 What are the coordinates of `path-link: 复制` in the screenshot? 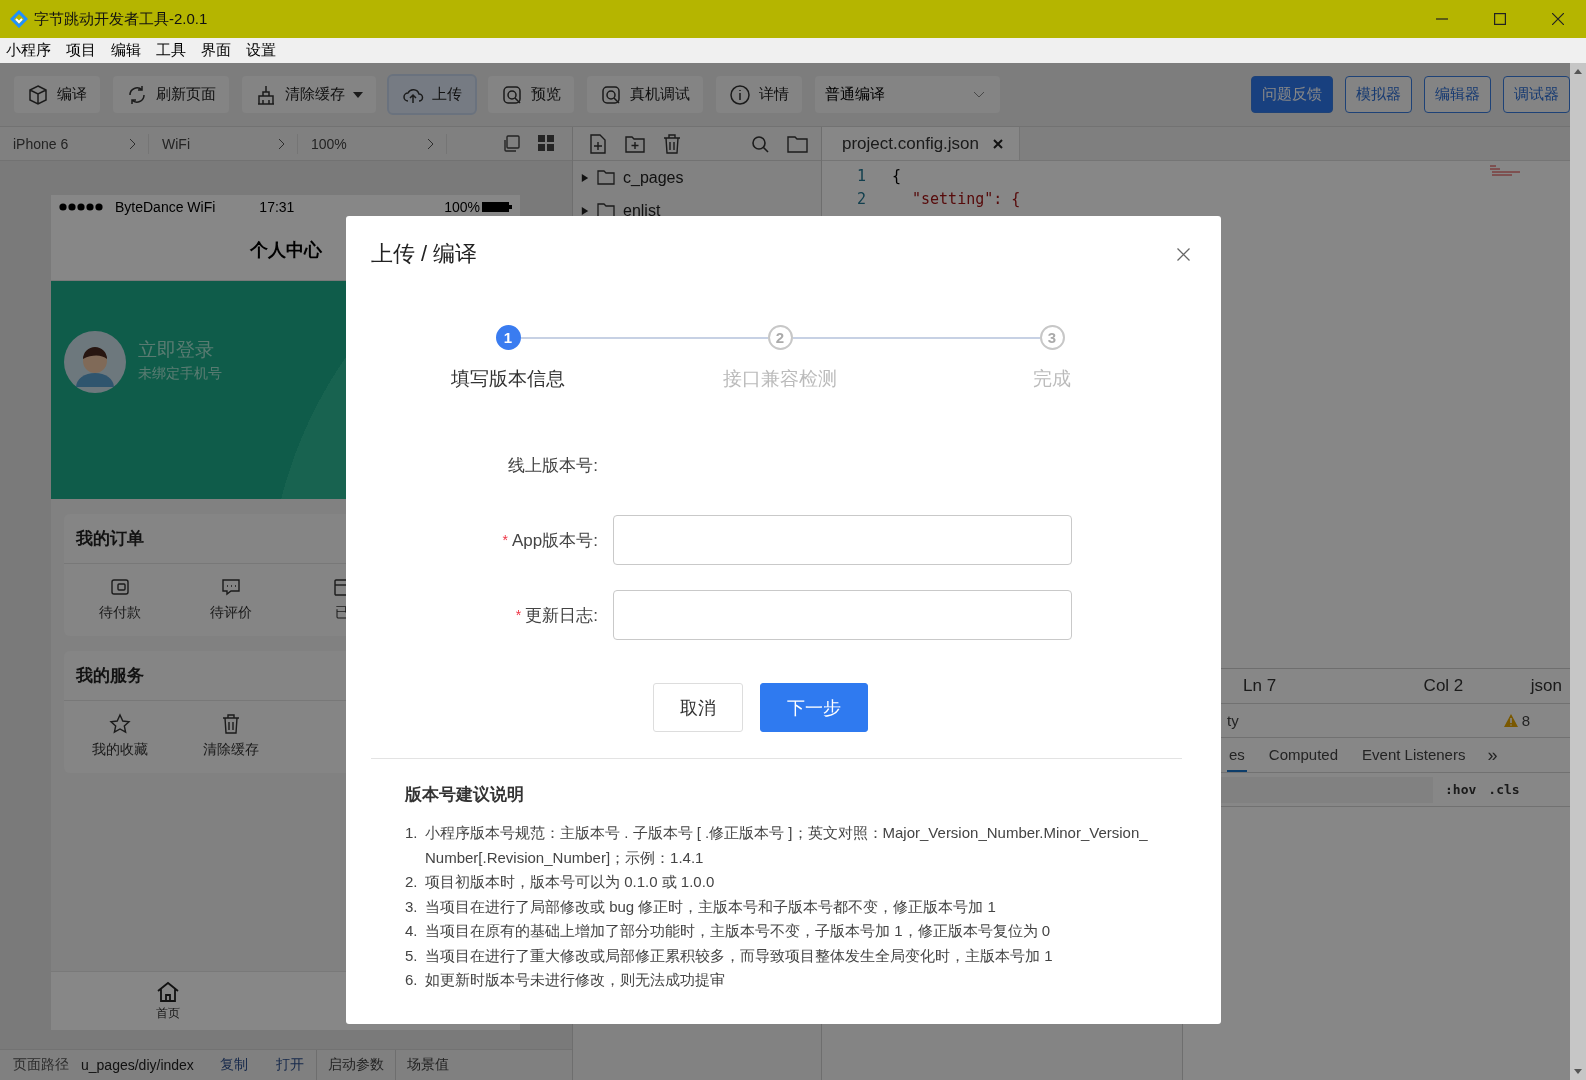 It's located at (233, 1065).